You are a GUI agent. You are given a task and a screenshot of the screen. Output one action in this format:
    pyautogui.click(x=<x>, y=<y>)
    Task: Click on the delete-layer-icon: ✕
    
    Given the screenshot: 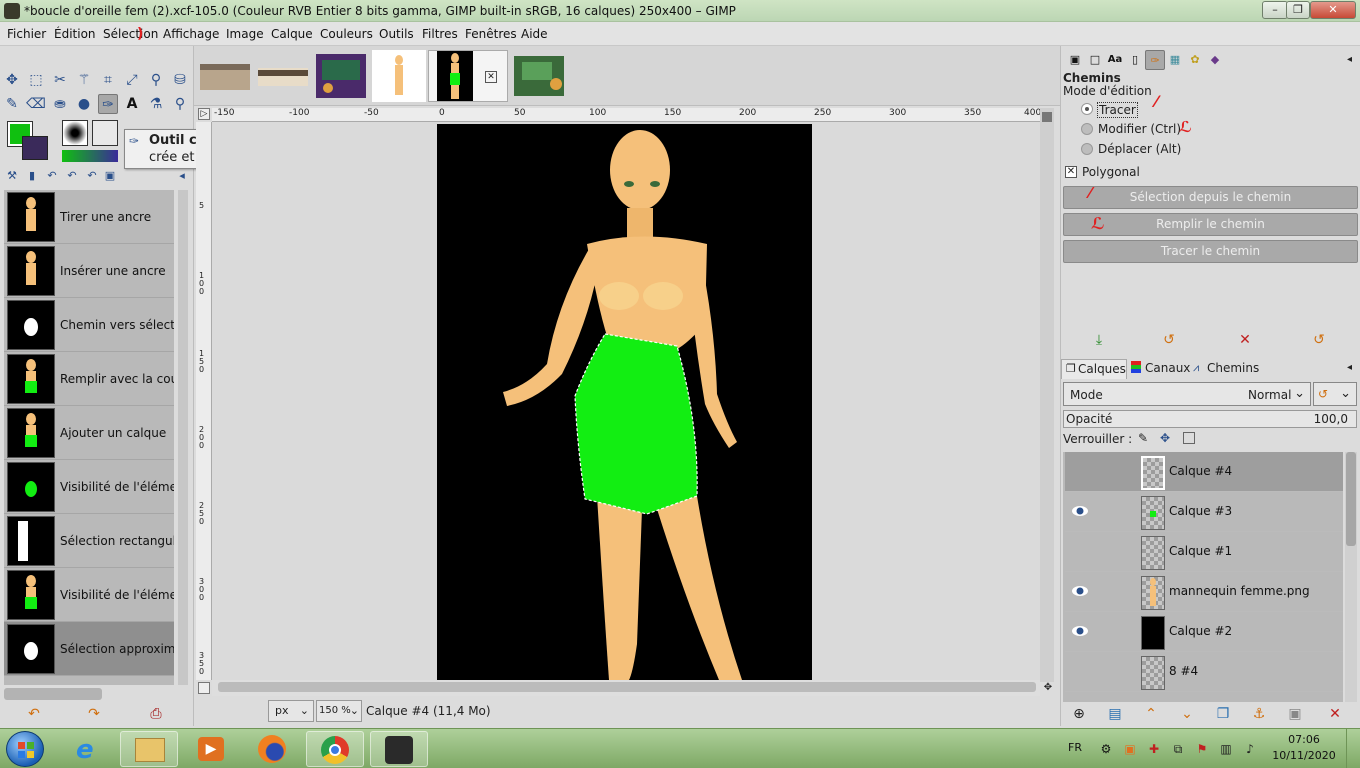 What is the action you would take?
    pyautogui.click(x=1335, y=714)
    